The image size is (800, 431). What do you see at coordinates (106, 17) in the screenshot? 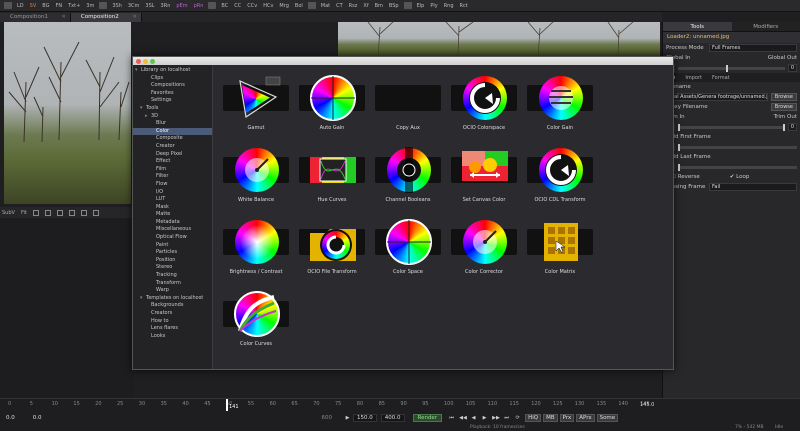
I see `tab-composition2: Composition2 ✕` at bounding box center [106, 17].